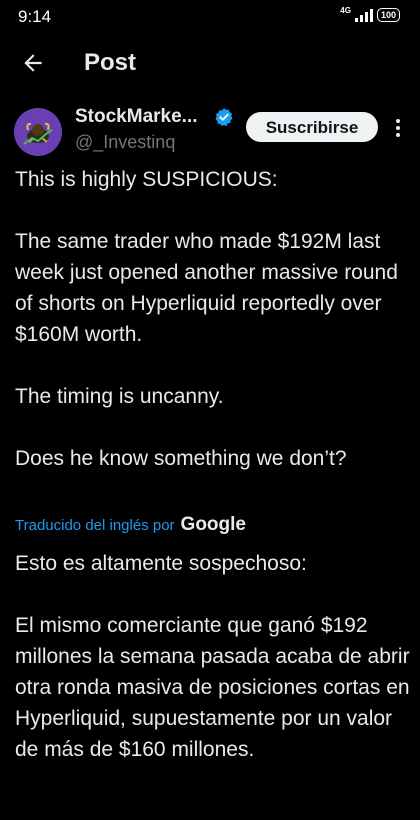 The width and height of the screenshot is (420, 820). Describe the element at coordinates (388, 15) in the screenshot. I see `battery-icon: 100` at that location.